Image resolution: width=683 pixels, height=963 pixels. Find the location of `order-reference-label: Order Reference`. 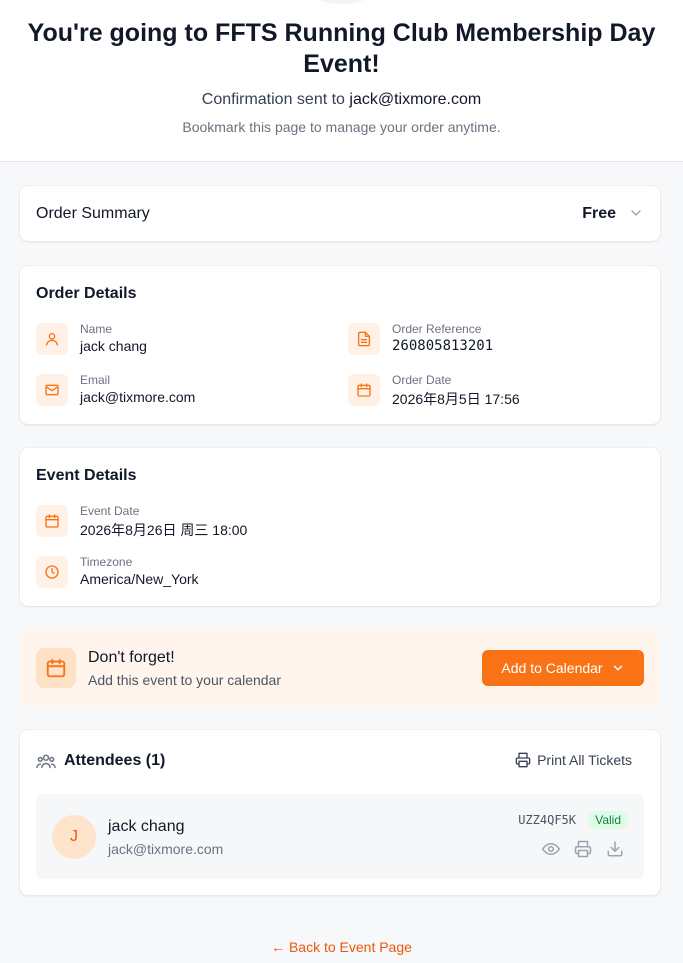

order-reference-label: Order Reference is located at coordinates (437, 329).